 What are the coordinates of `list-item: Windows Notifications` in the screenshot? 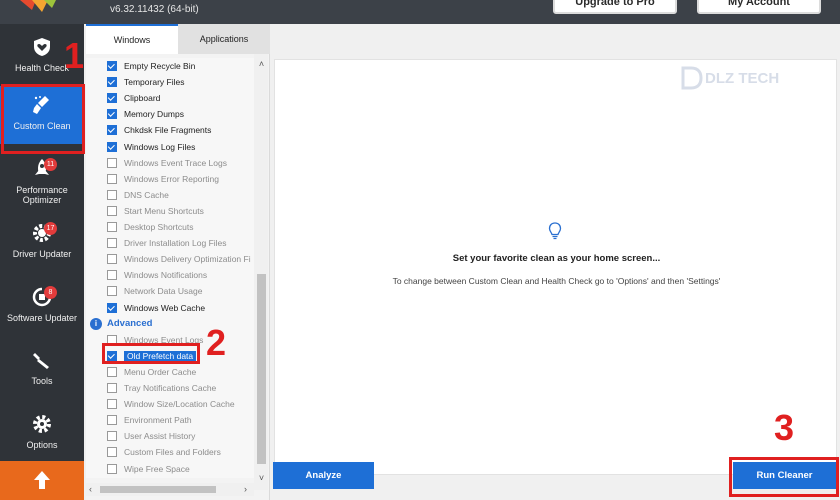 It's located at (157, 275).